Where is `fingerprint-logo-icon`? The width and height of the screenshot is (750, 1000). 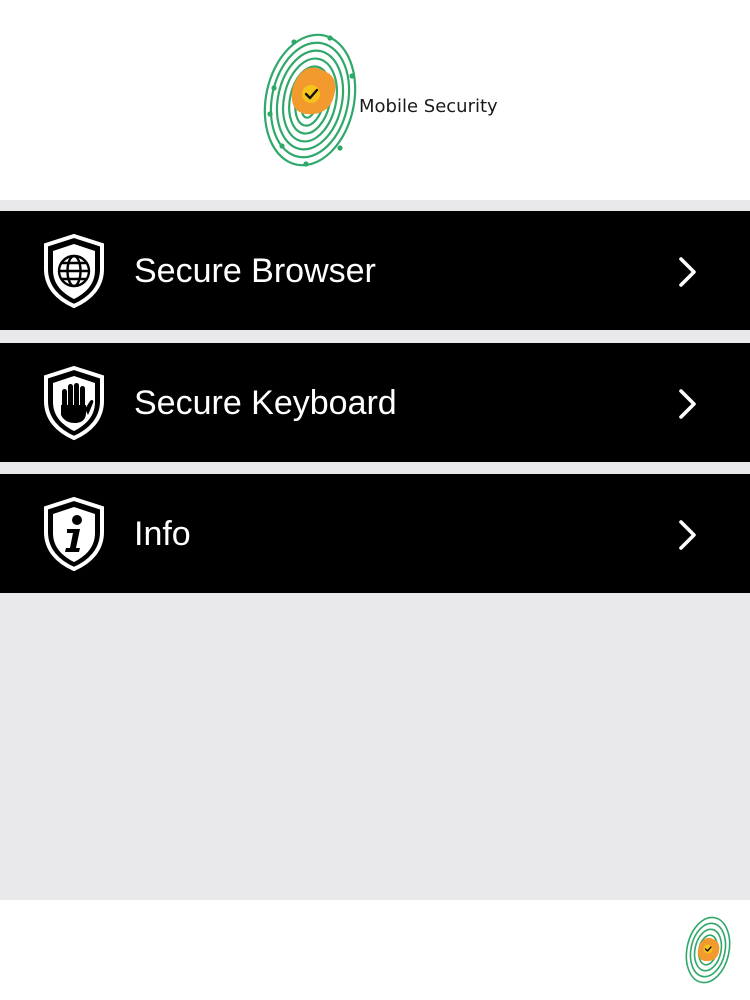 fingerprint-logo-icon is located at coordinates (310, 100).